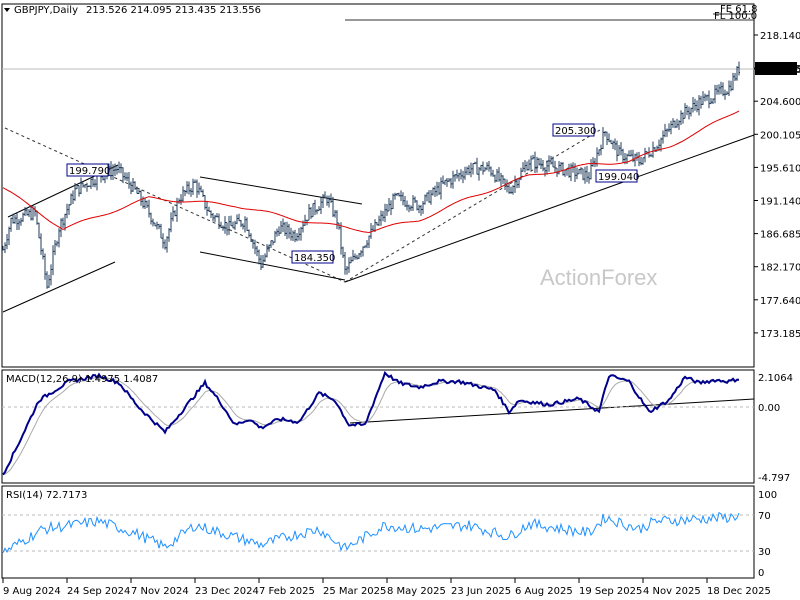 The width and height of the screenshot is (800, 600). I want to click on symbol-title: GBPJPY,Daily, so click(46, 10).